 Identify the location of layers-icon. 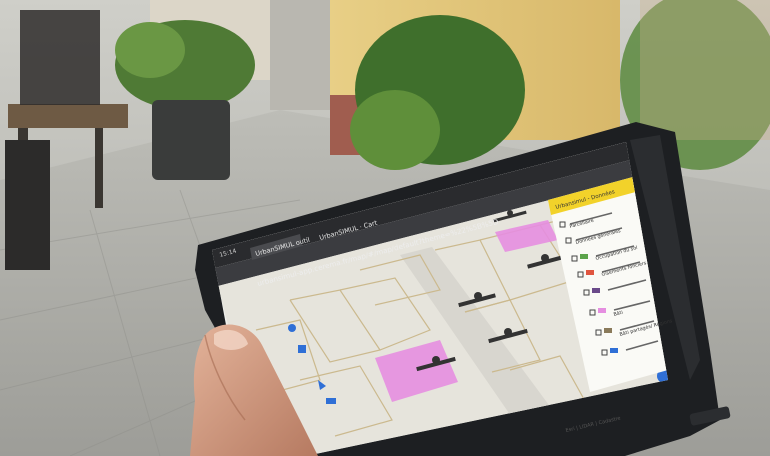
(302, 349).